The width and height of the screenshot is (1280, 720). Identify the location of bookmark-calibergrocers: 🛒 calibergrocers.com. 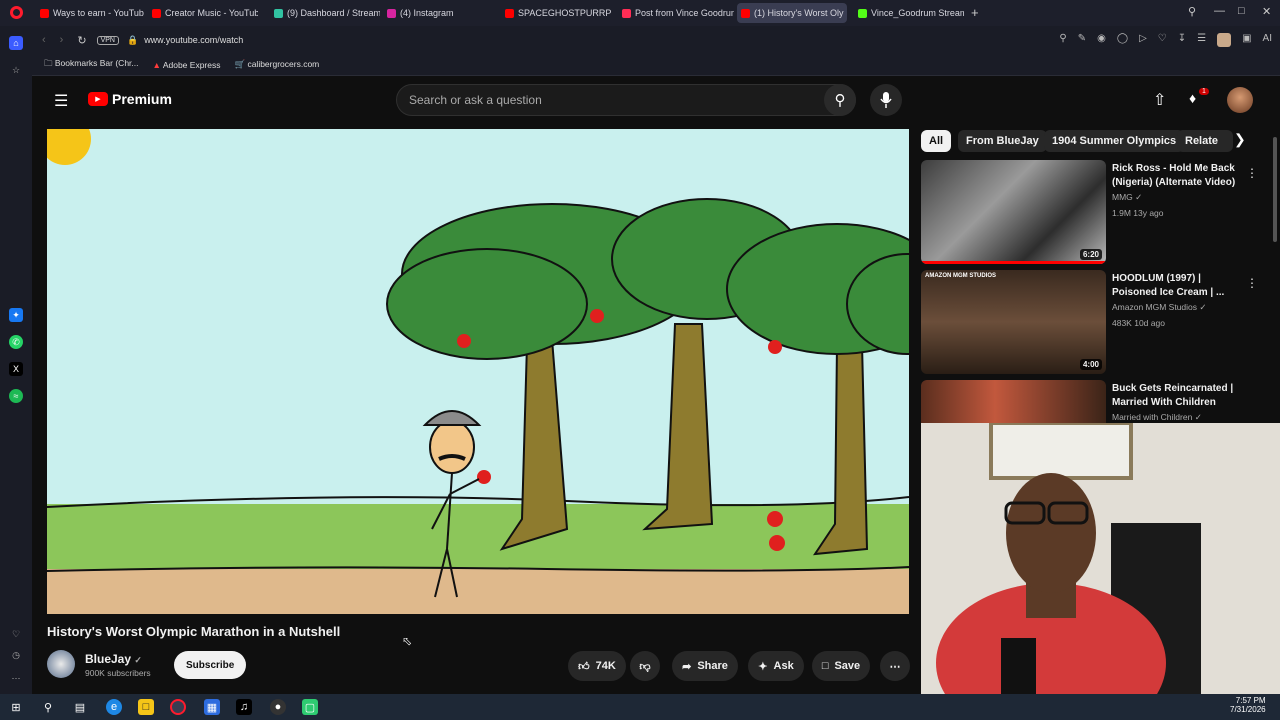
(276, 64).